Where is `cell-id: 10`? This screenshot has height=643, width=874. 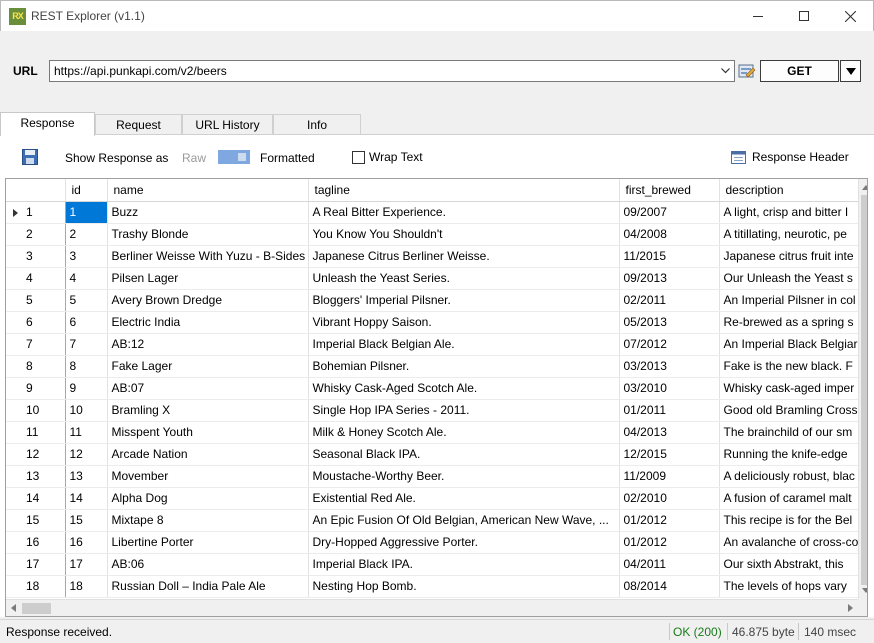
cell-id: 10 is located at coordinates (86, 410).